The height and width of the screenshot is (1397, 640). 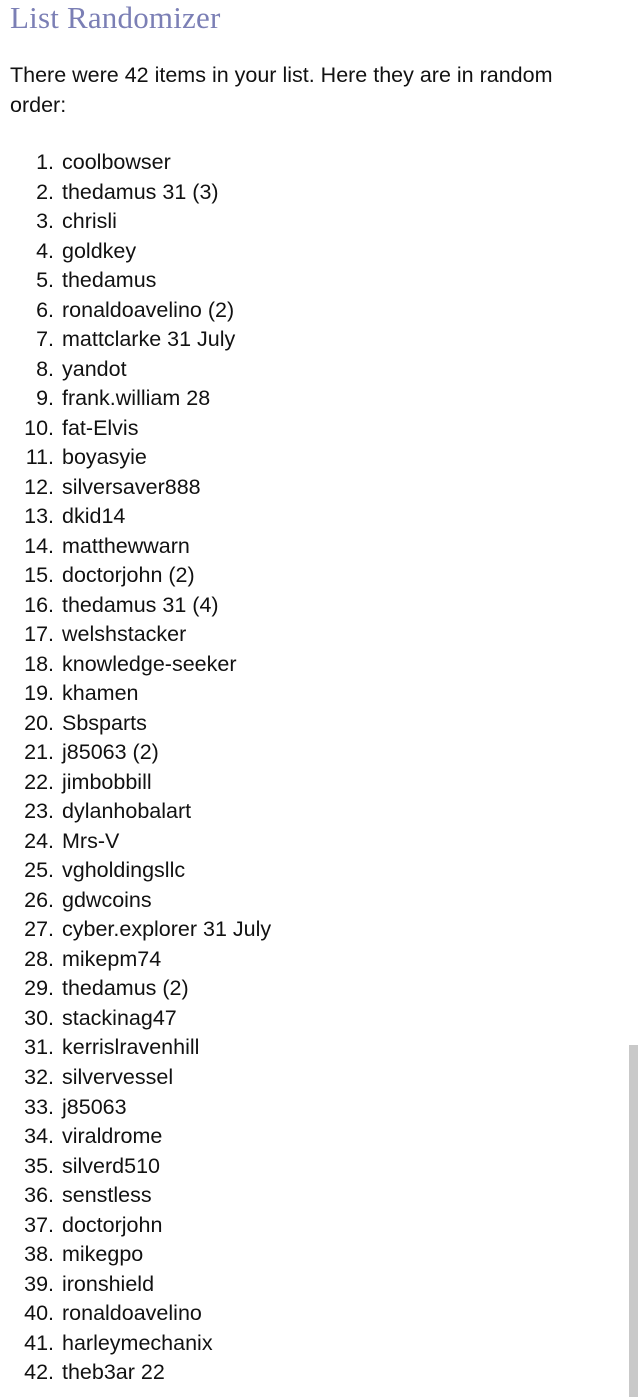 What do you see at coordinates (112, 1136) in the screenshot?
I see `list-item-label: viraldrome` at bounding box center [112, 1136].